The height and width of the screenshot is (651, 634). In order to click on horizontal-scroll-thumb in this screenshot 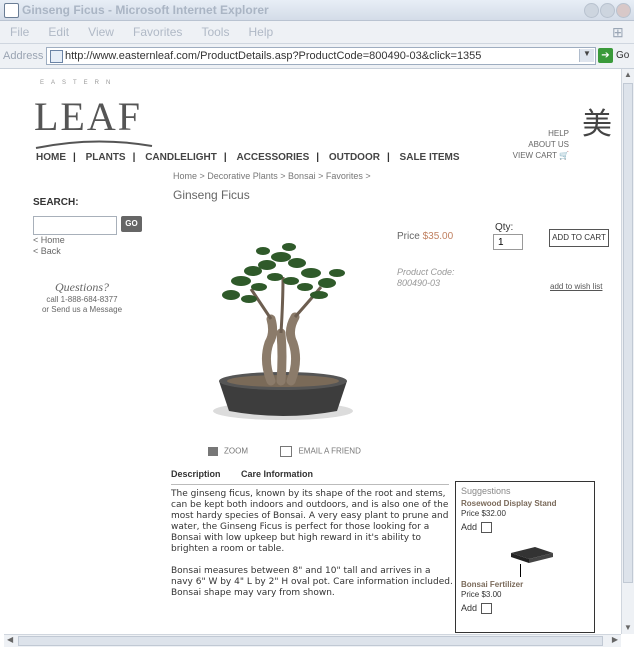, I will do `click(310, 641)`.